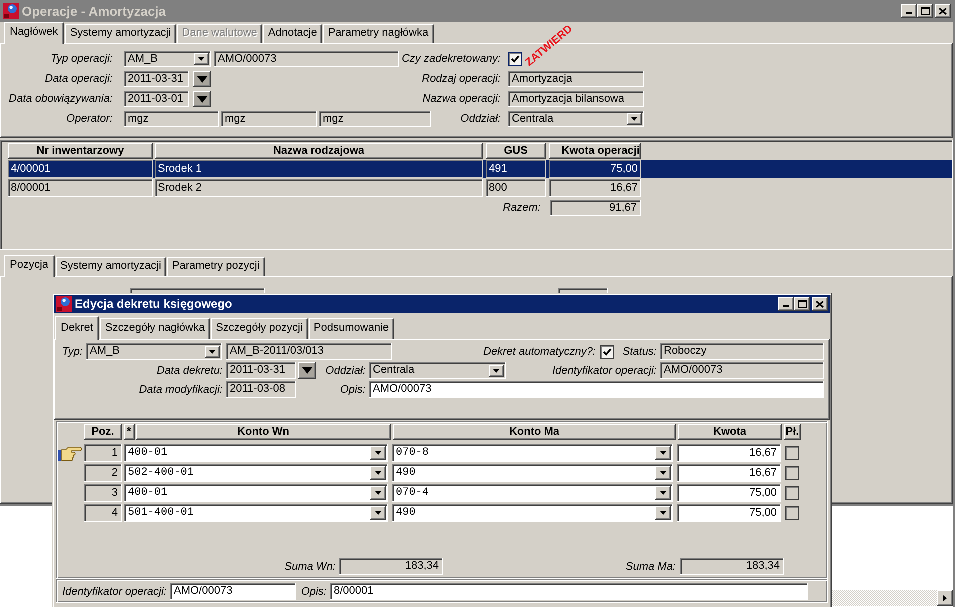 Image resolution: width=955 pixels, height=607 pixels. I want to click on type-combo: AM_B, so click(154, 351).